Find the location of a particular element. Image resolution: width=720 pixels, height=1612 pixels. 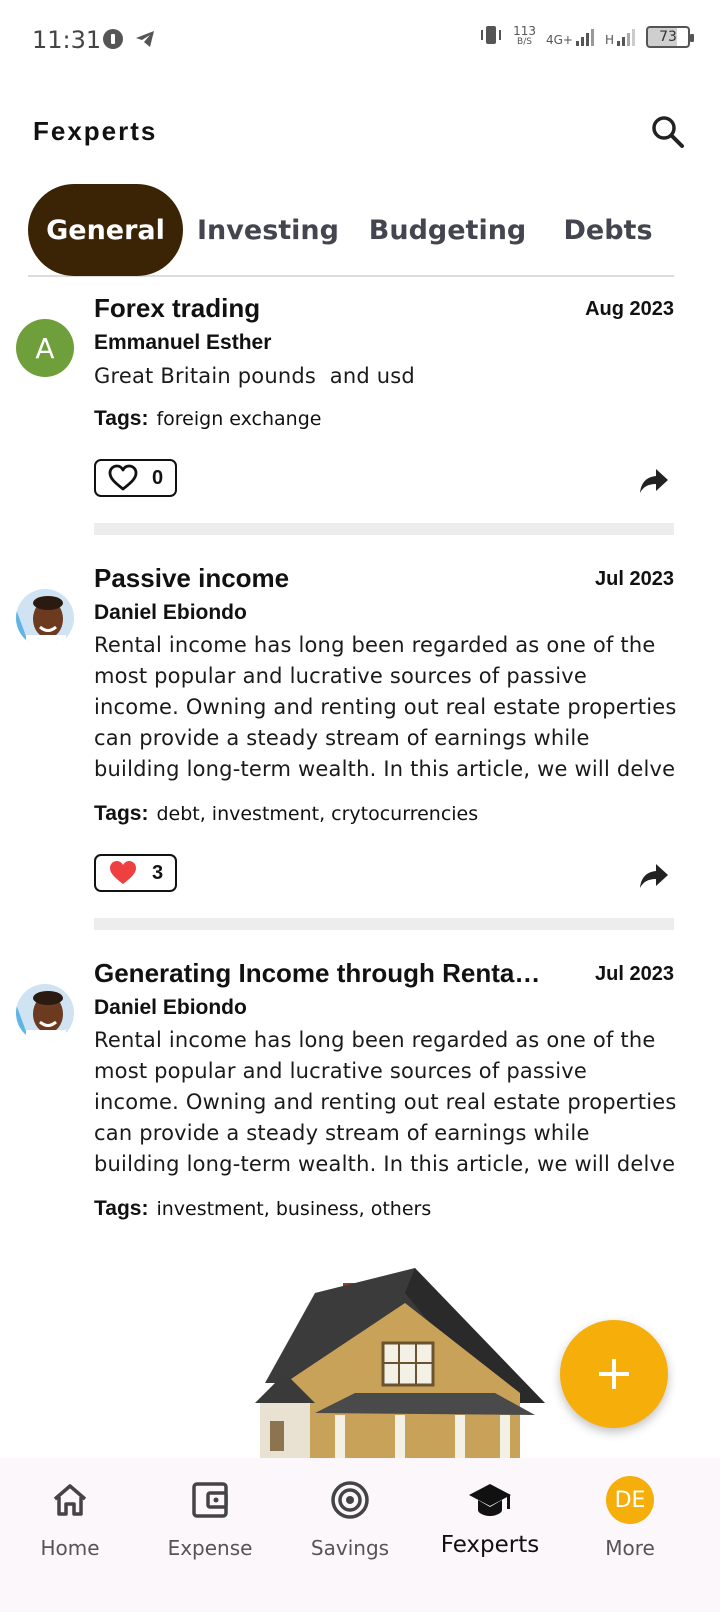

search-icon is located at coordinates (668, 132).